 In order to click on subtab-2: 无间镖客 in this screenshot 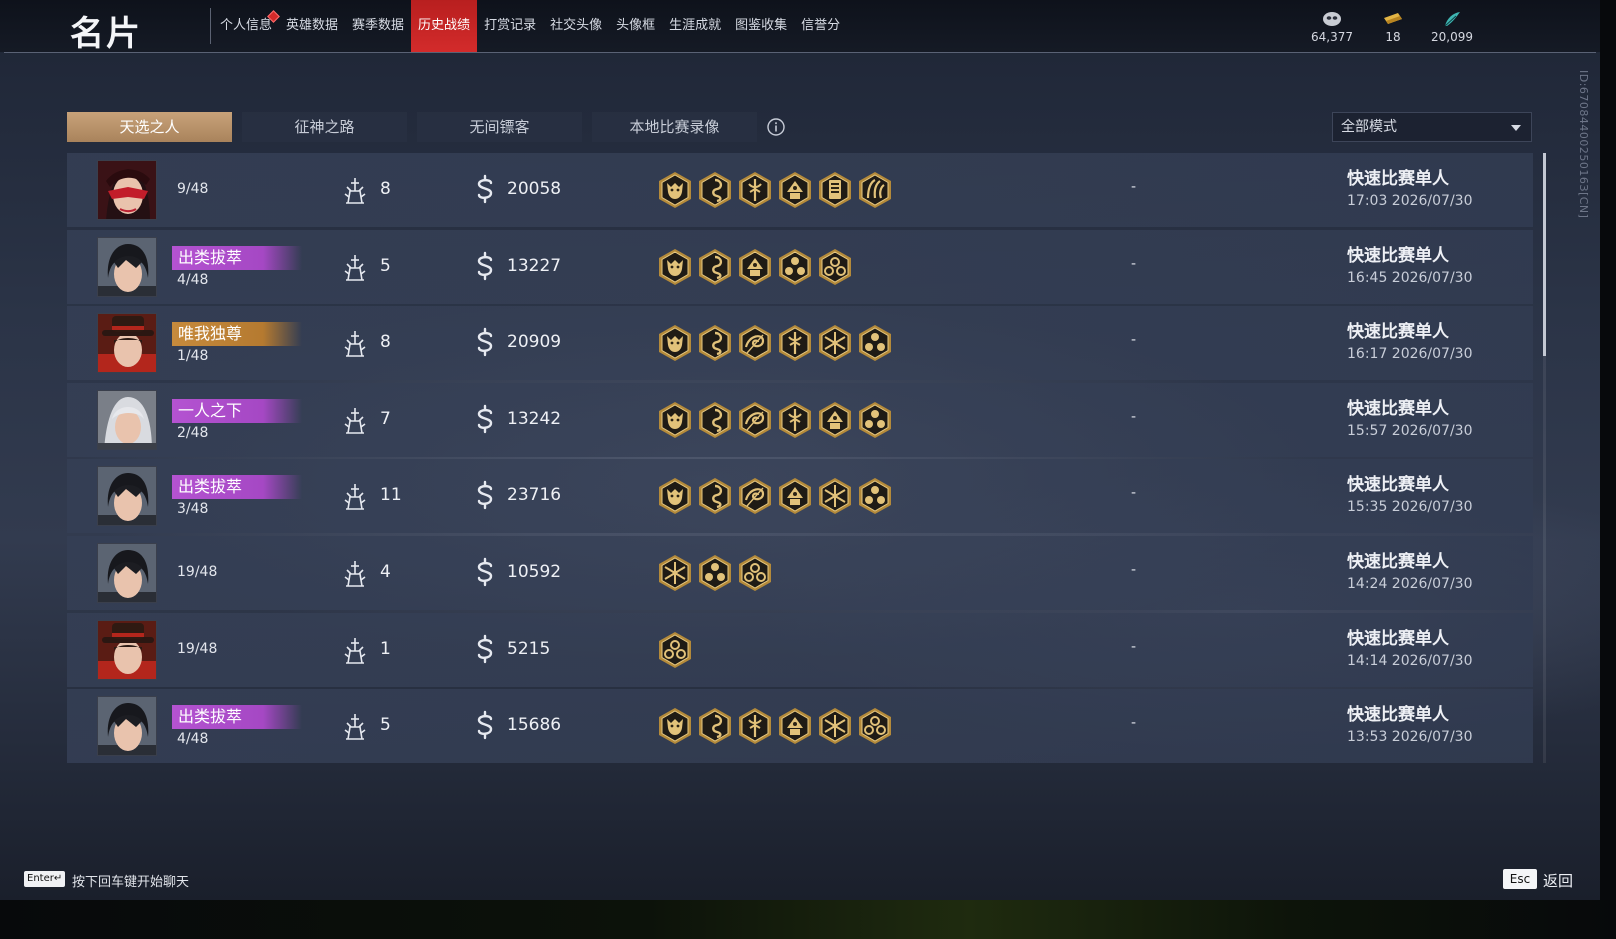, I will do `click(499, 127)`.